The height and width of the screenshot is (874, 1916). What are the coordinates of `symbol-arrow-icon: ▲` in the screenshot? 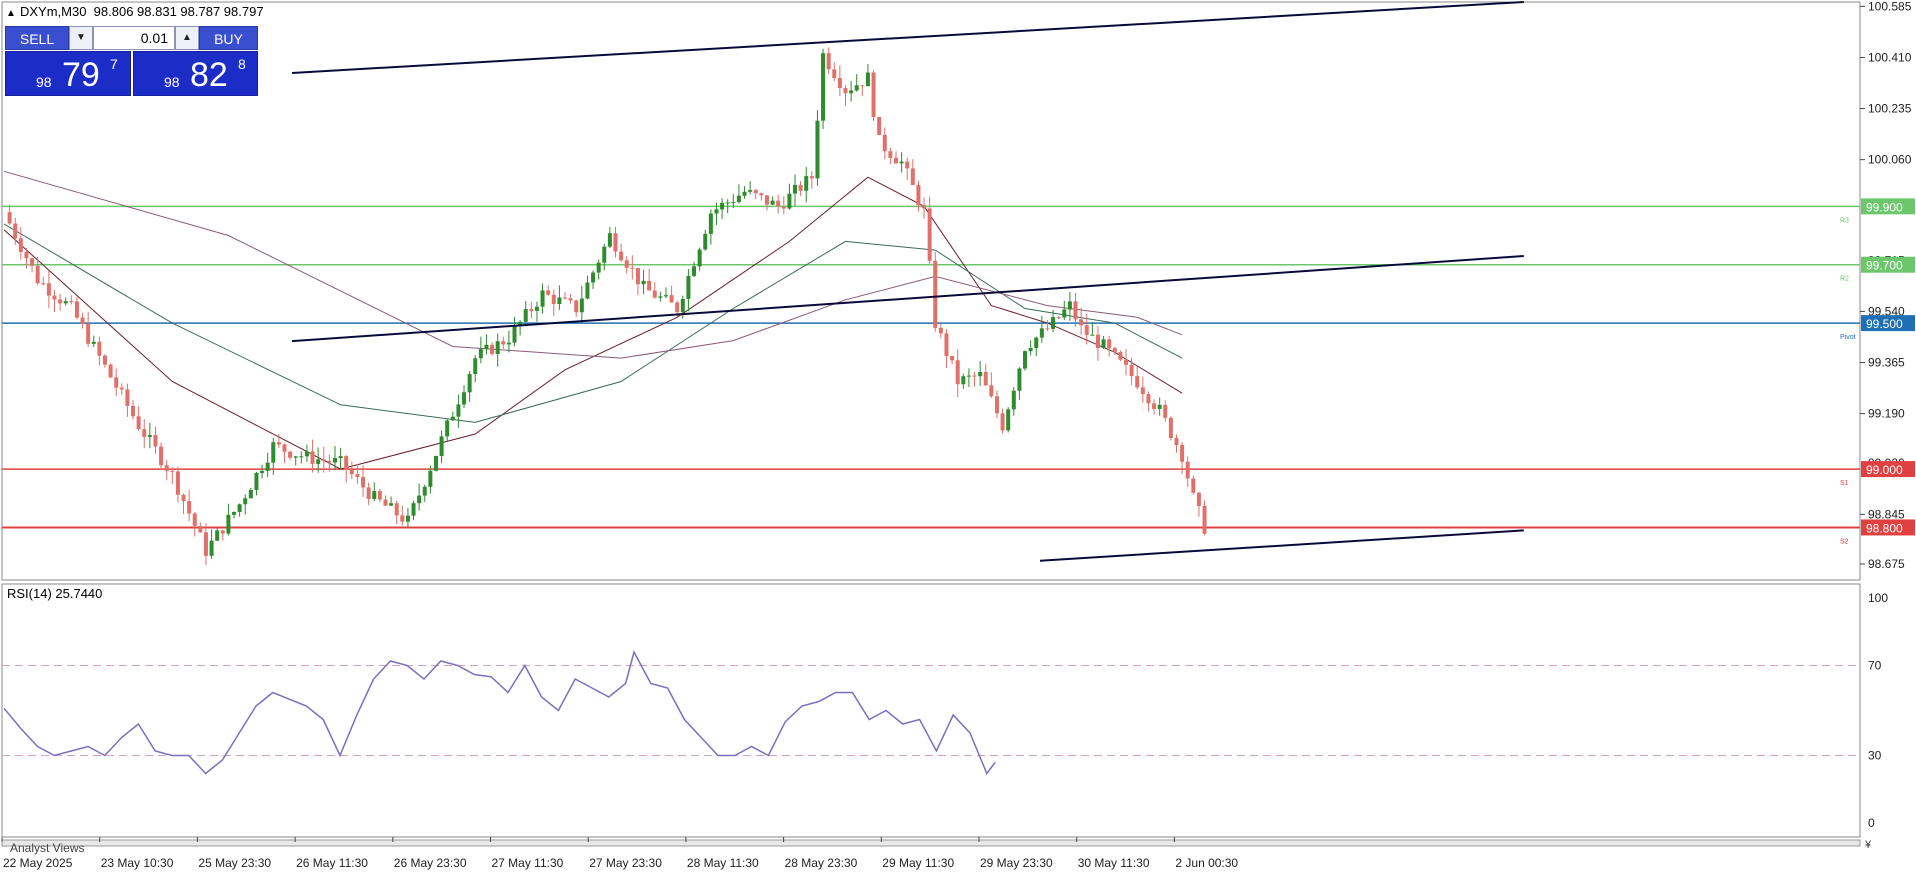 It's located at (11, 13).